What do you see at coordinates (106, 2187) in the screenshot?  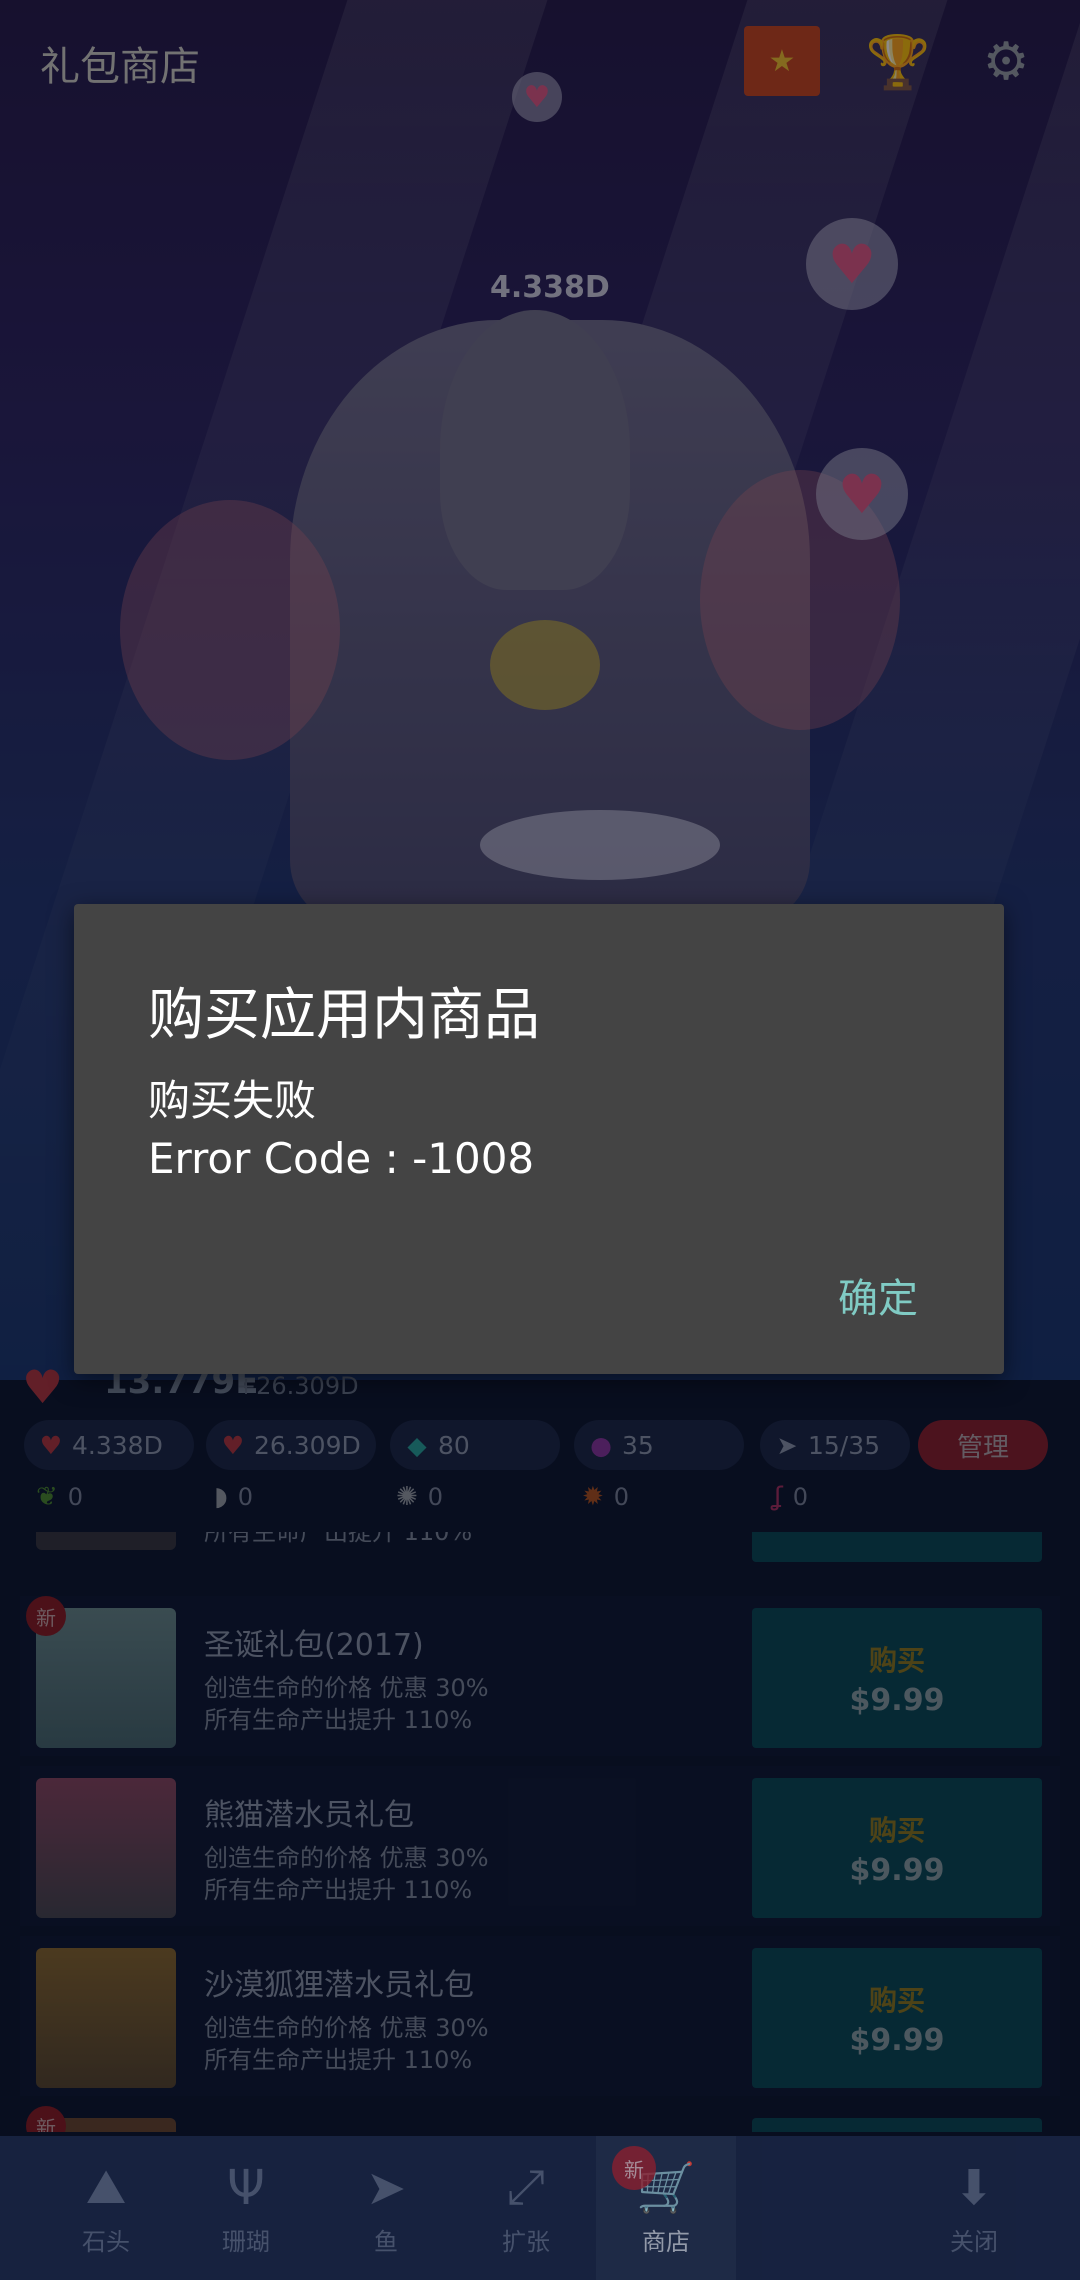 I see `stone-icon: ⛰` at bounding box center [106, 2187].